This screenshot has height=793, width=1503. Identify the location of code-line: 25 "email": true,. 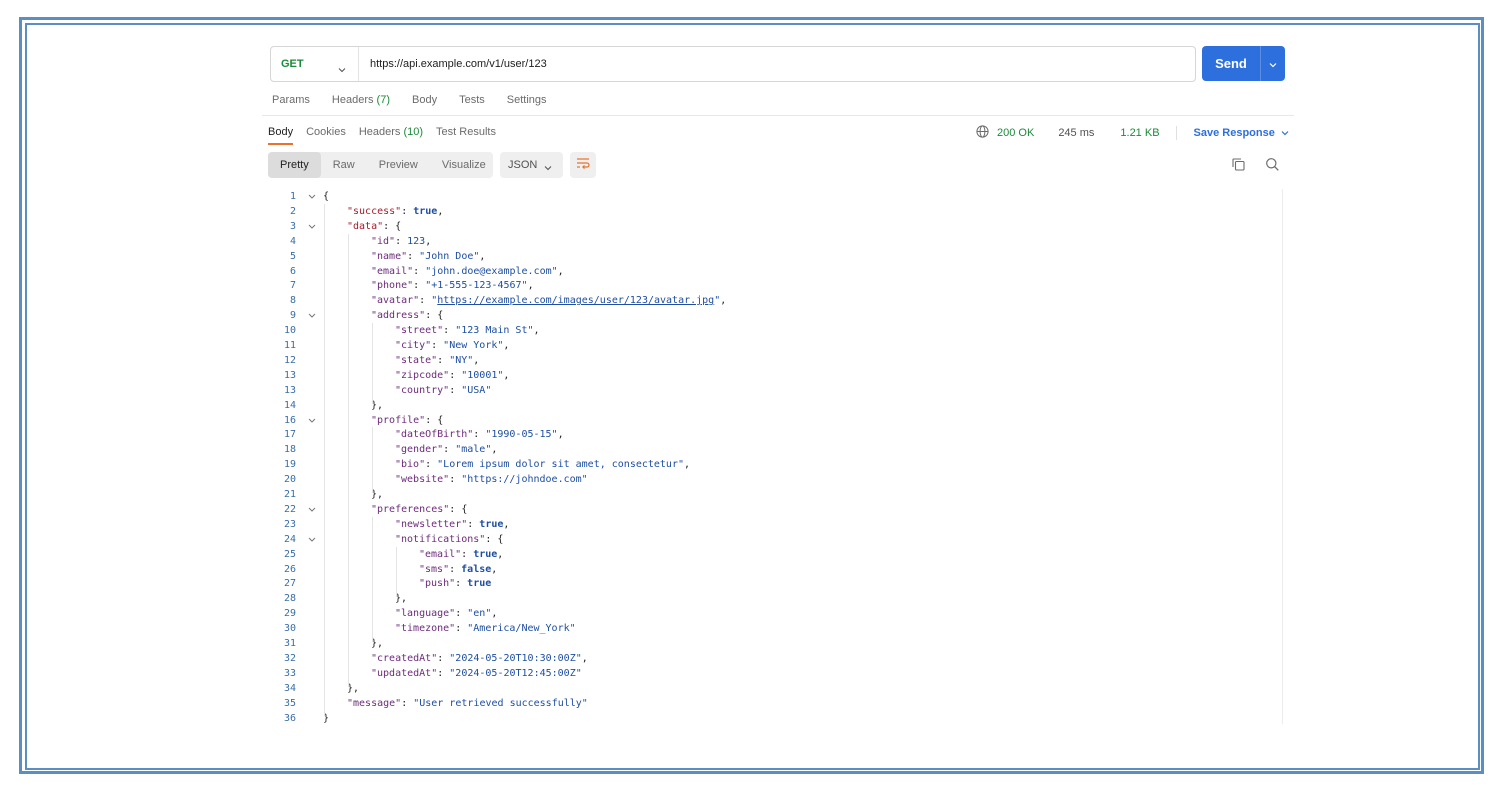
(770, 554).